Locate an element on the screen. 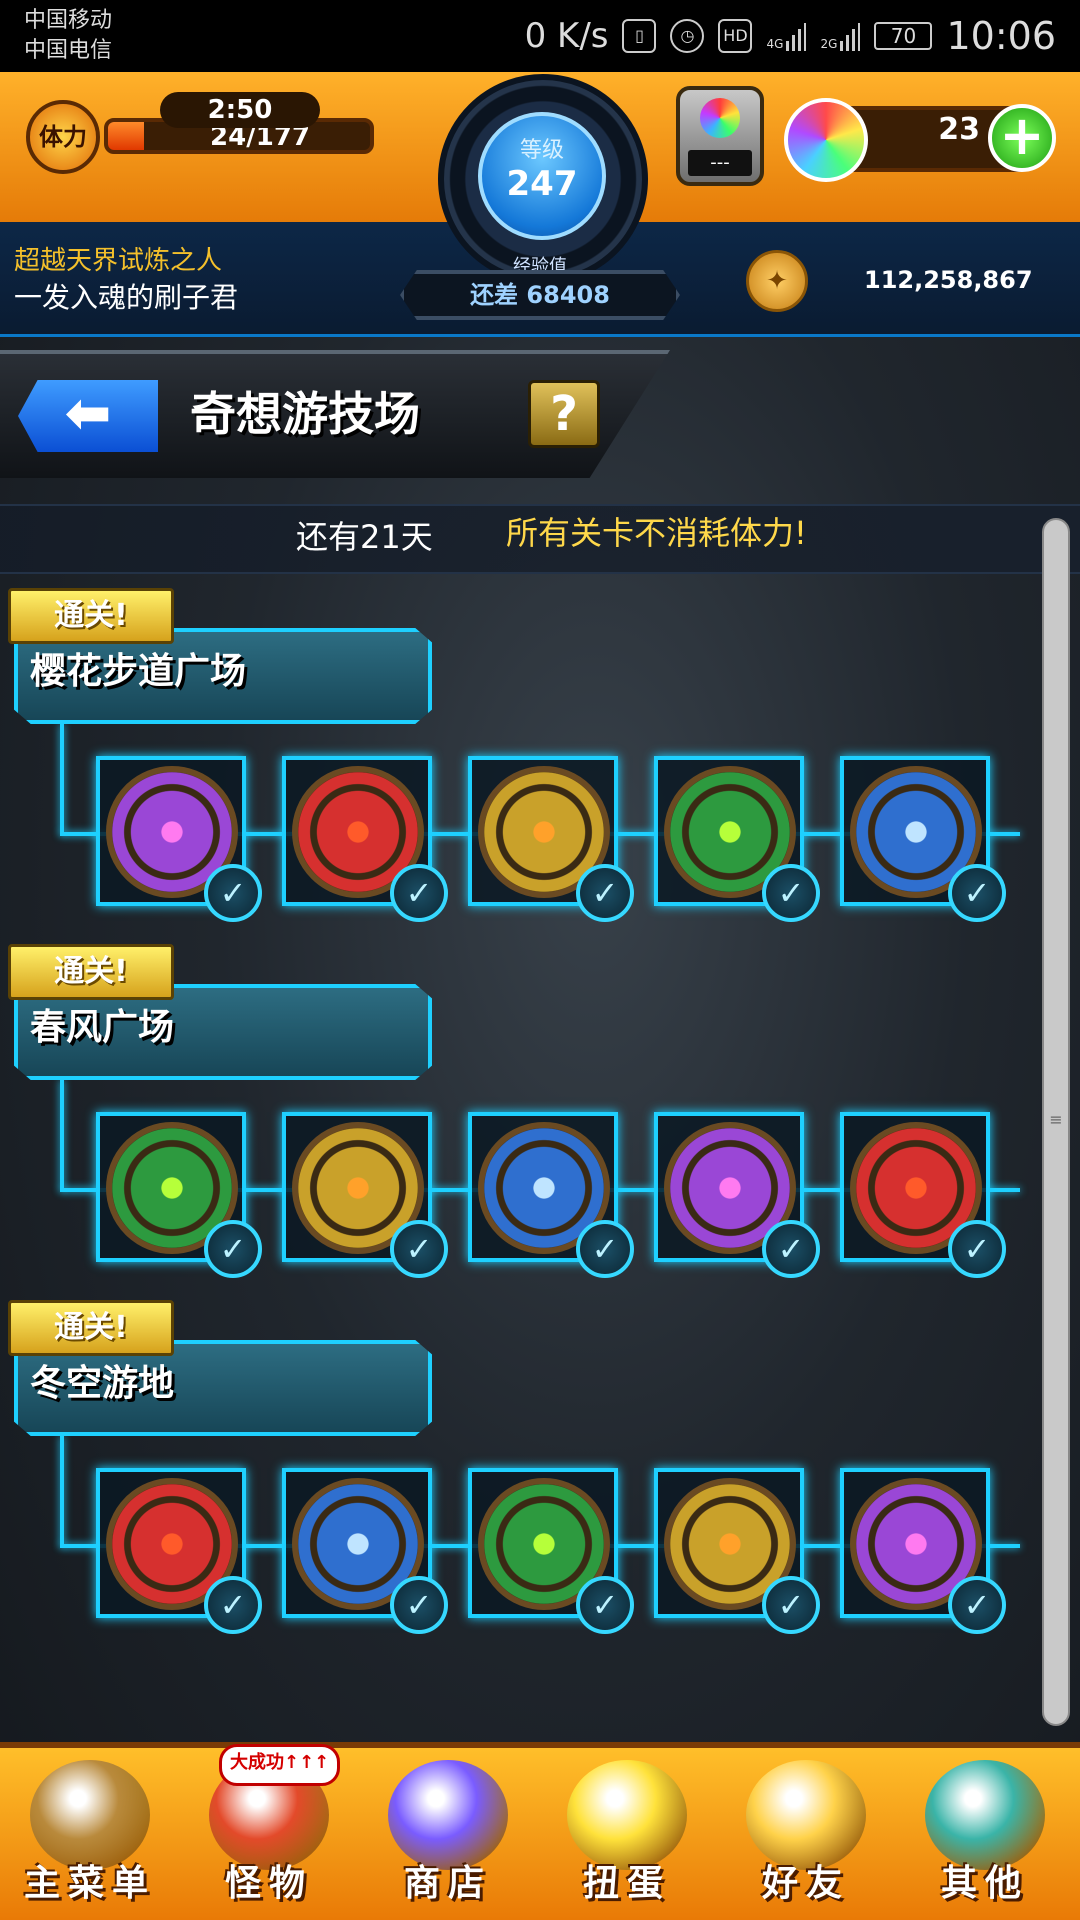 The image size is (1080, 1920). nav-item: 其他 is located at coordinates (985, 1832).